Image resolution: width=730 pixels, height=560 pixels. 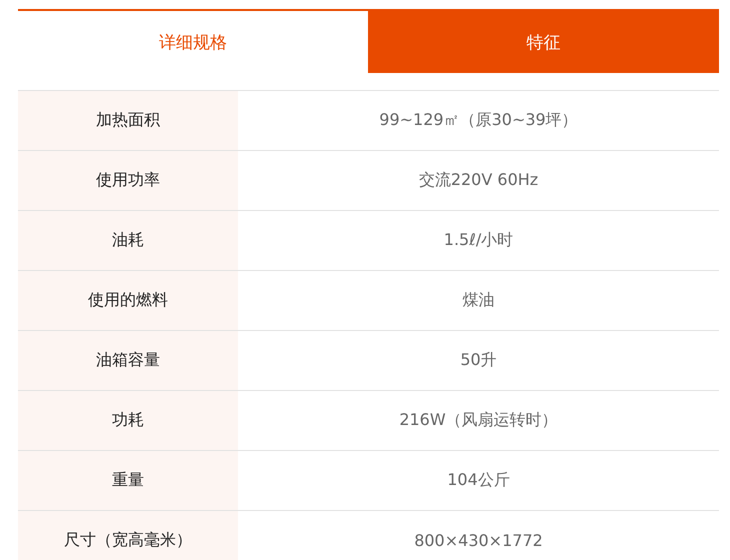 I want to click on spec-value: 800×430×1772, so click(x=478, y=541).